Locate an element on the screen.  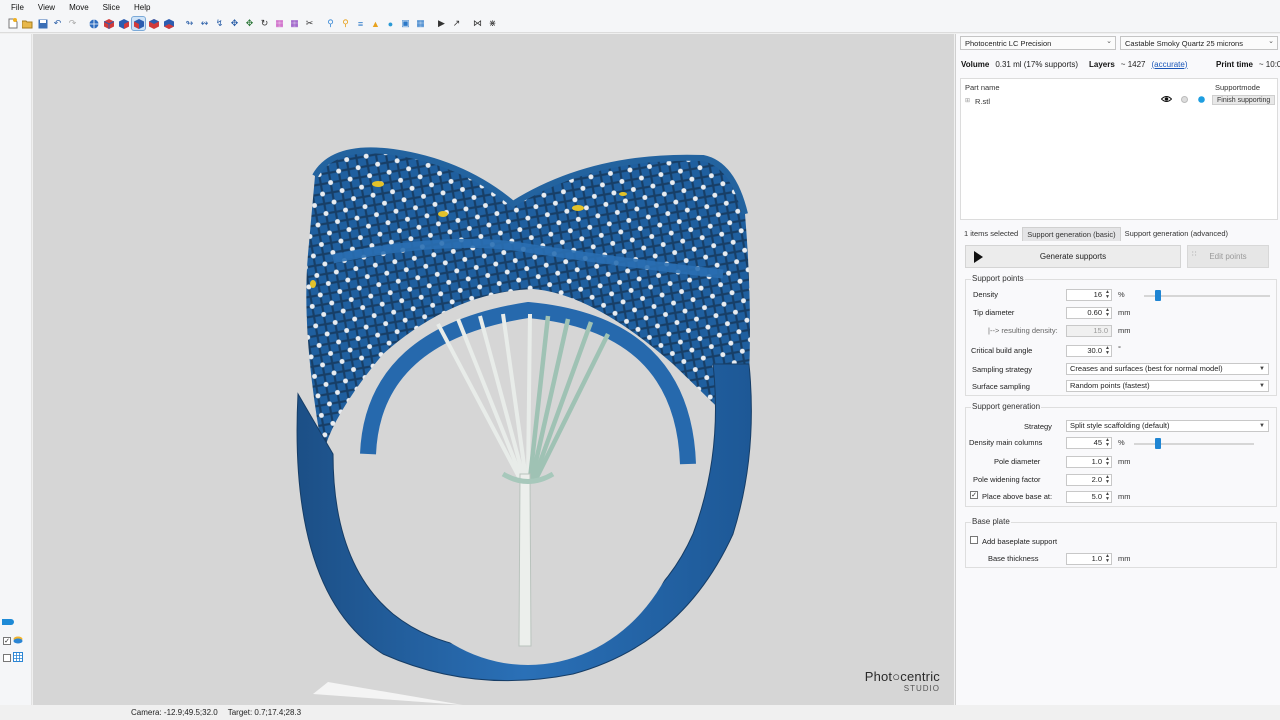
support-layers-icon: ▣ is located at coordinates (405, 23).